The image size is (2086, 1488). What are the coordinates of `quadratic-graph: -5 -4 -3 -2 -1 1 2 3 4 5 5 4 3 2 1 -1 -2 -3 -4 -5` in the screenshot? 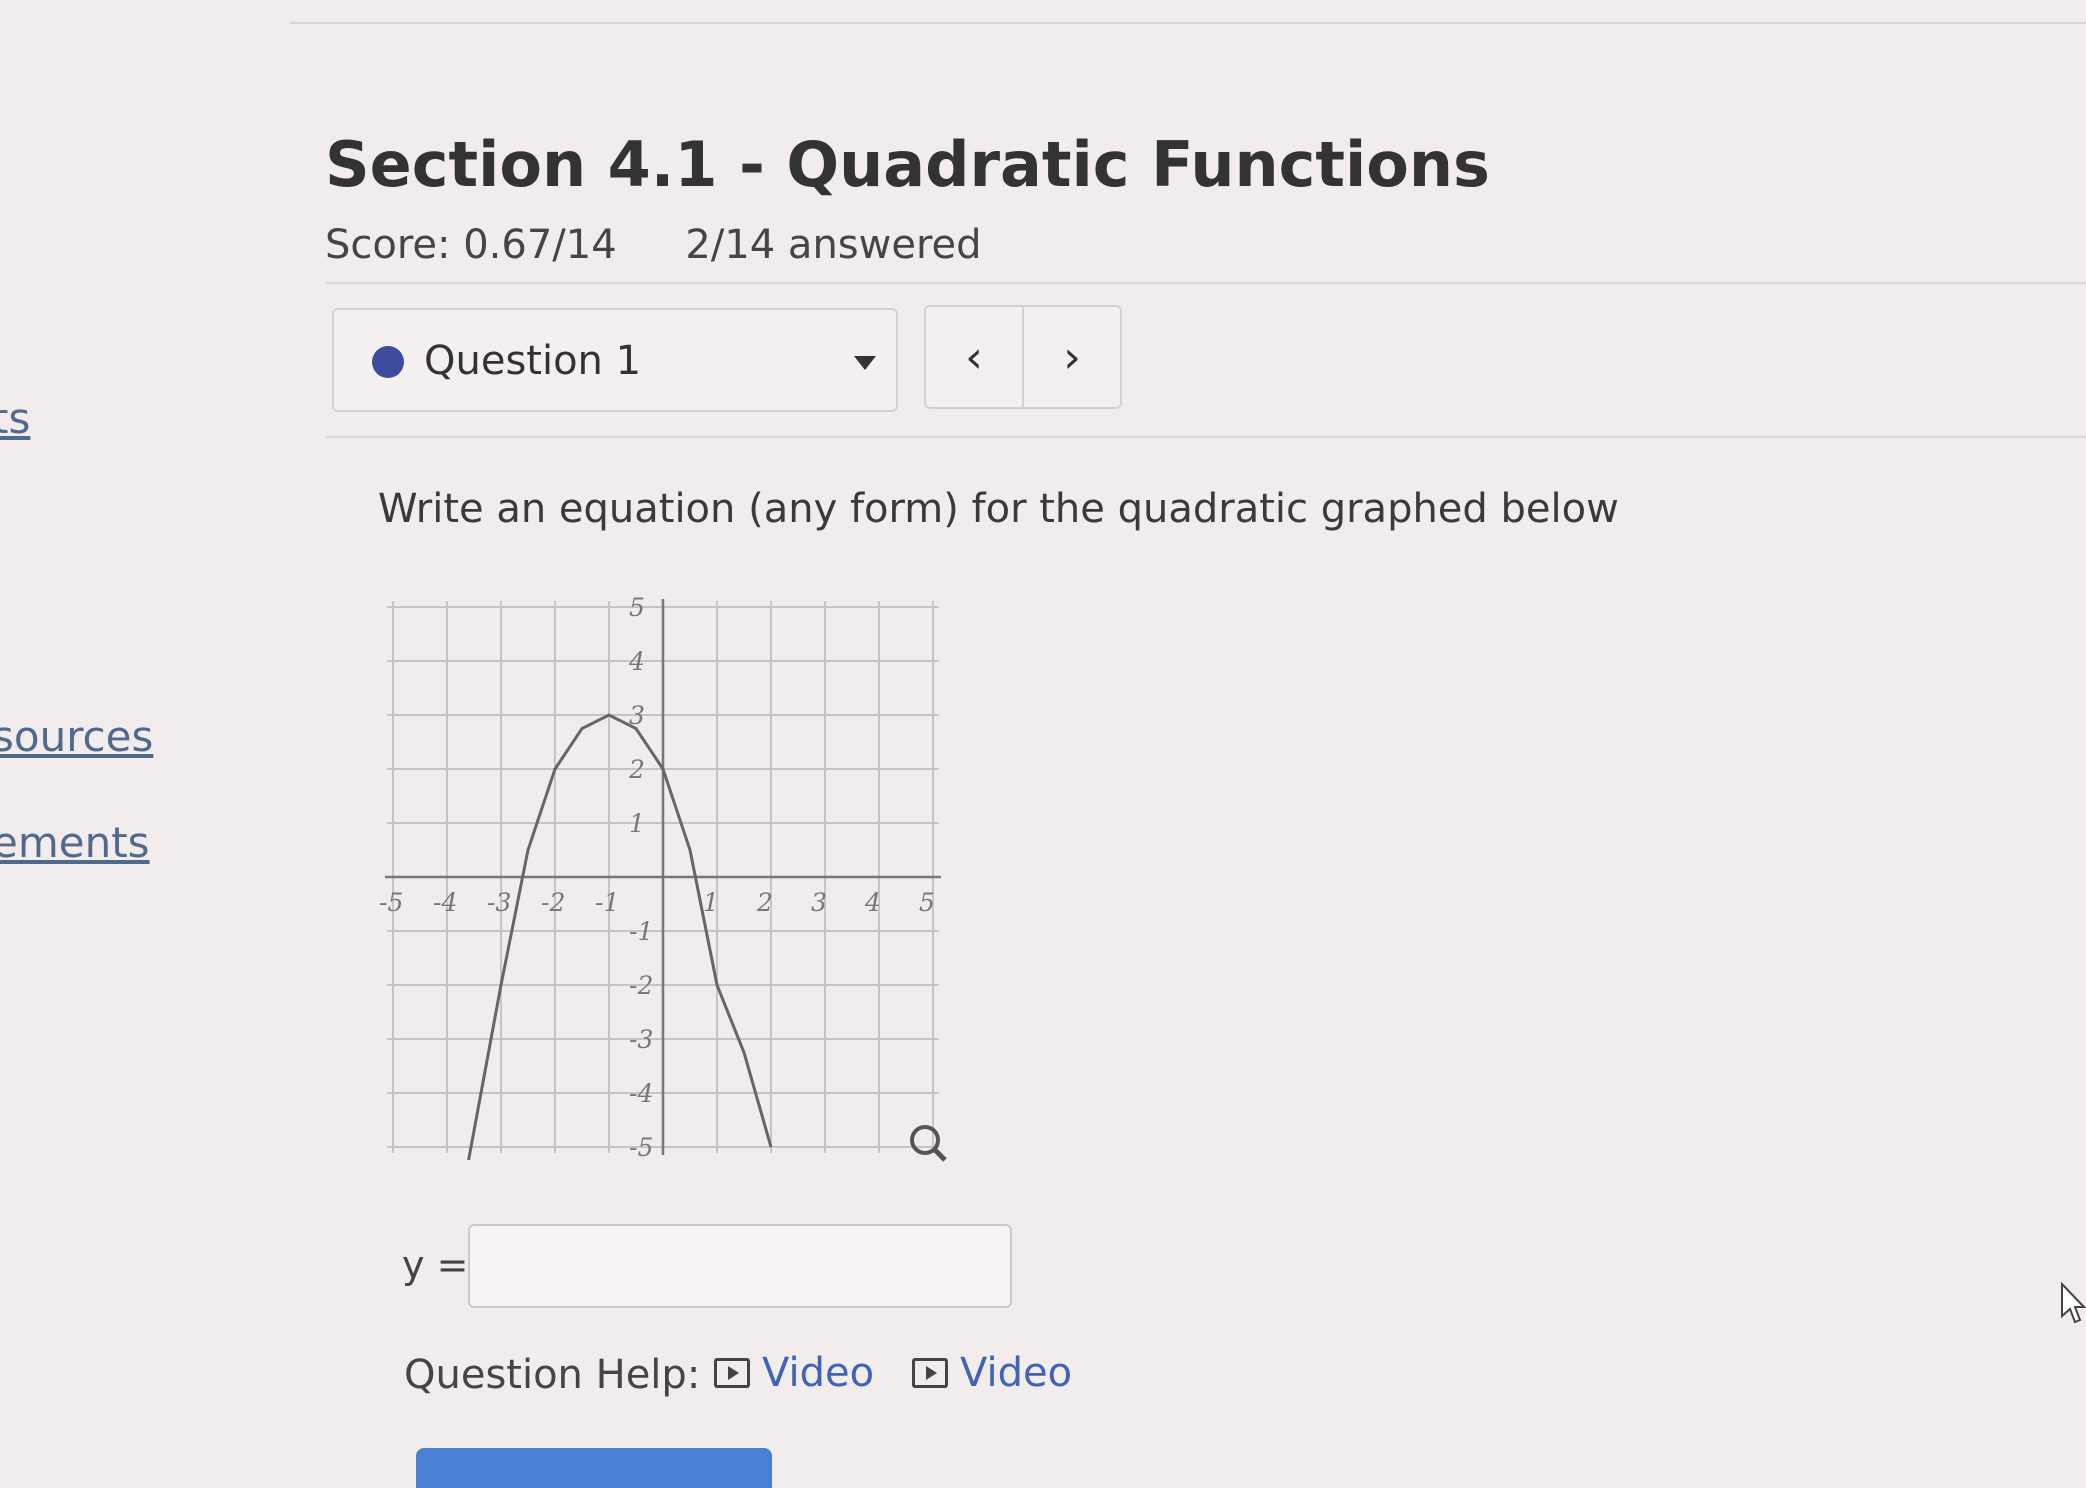 It's located at (663, 877).